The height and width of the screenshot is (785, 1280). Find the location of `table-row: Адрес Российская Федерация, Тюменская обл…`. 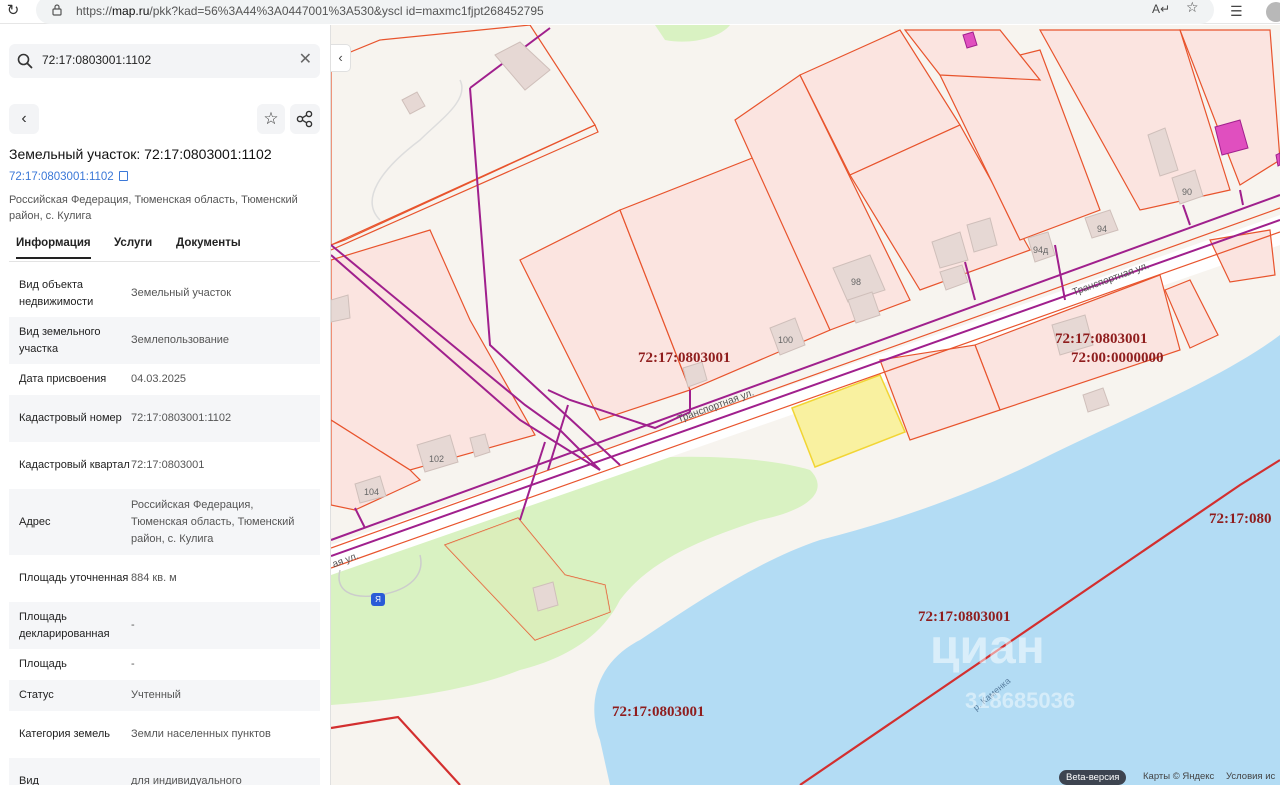

table-row: Адрес Российская Федерация, Тюменская обл… is located at coordinates (164, 522).